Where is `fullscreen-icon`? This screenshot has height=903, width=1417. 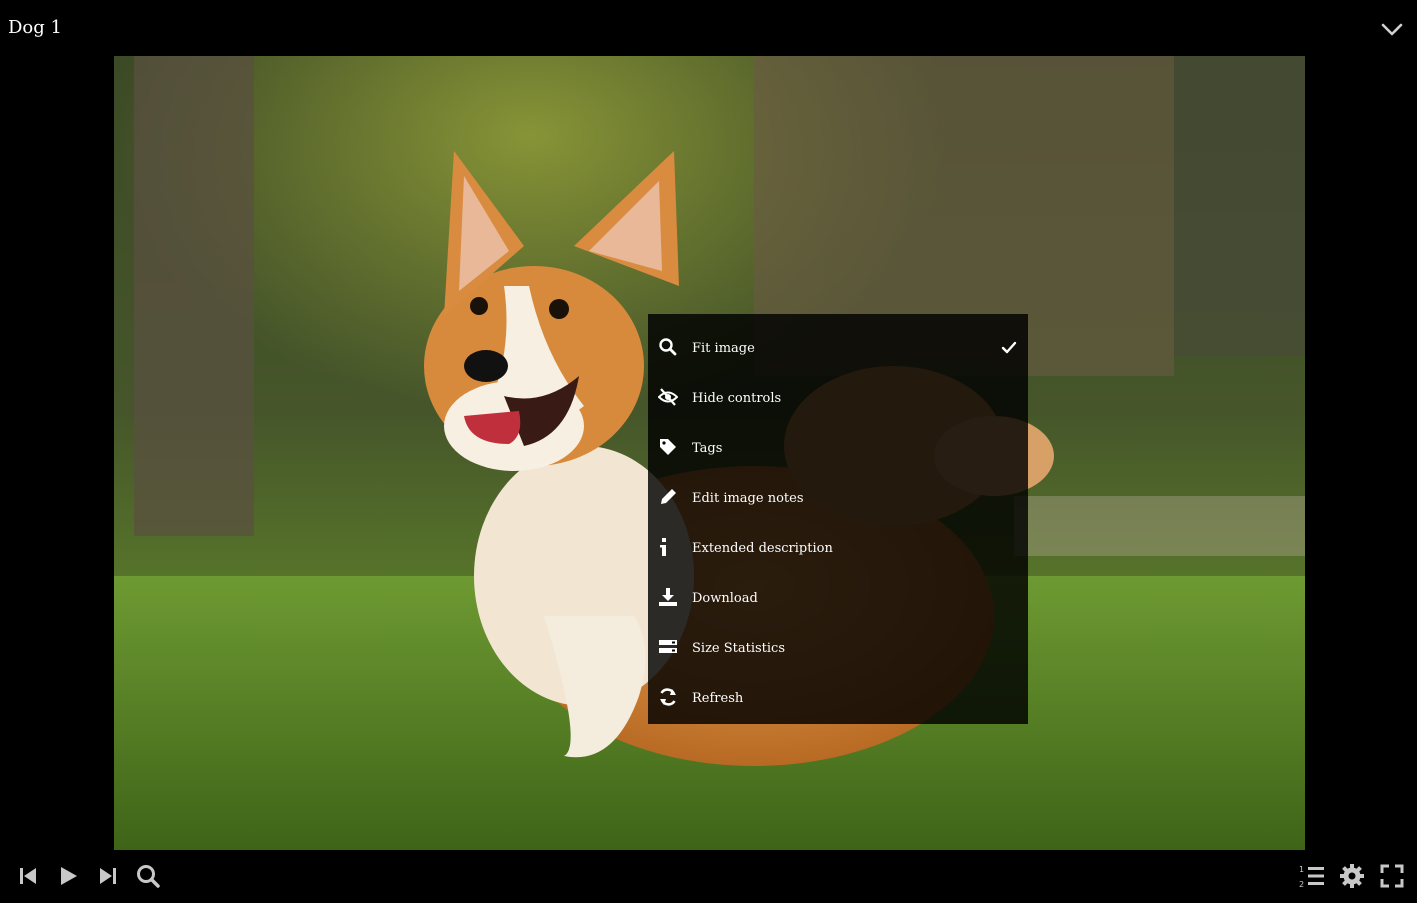
fullscreen-icon is located at coordinates (1392, 876).